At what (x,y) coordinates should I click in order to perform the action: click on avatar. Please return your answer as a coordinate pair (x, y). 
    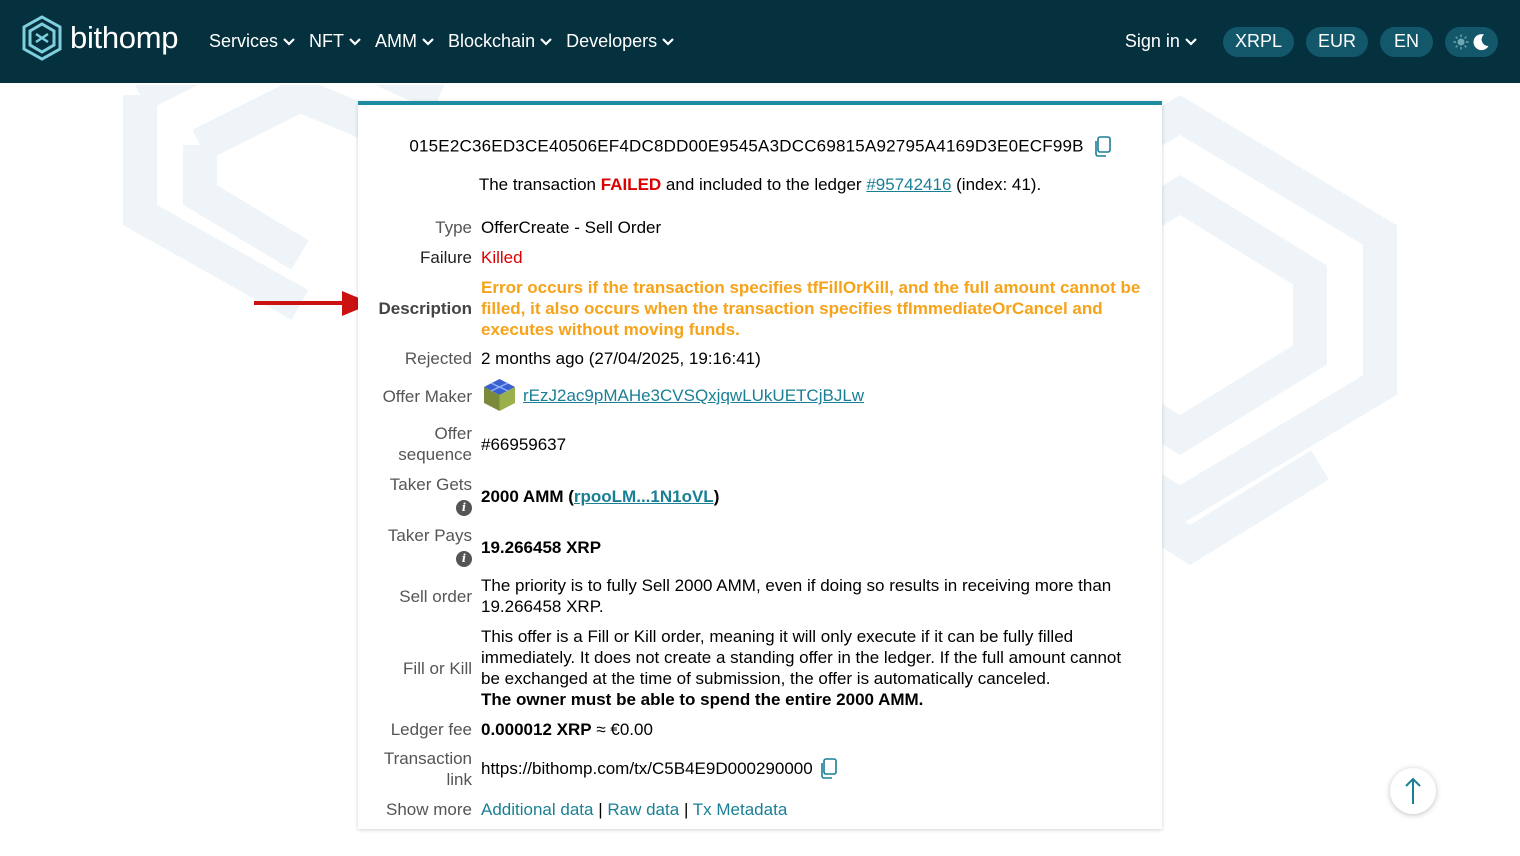
    Looking at the image, I should click on (499, 395).